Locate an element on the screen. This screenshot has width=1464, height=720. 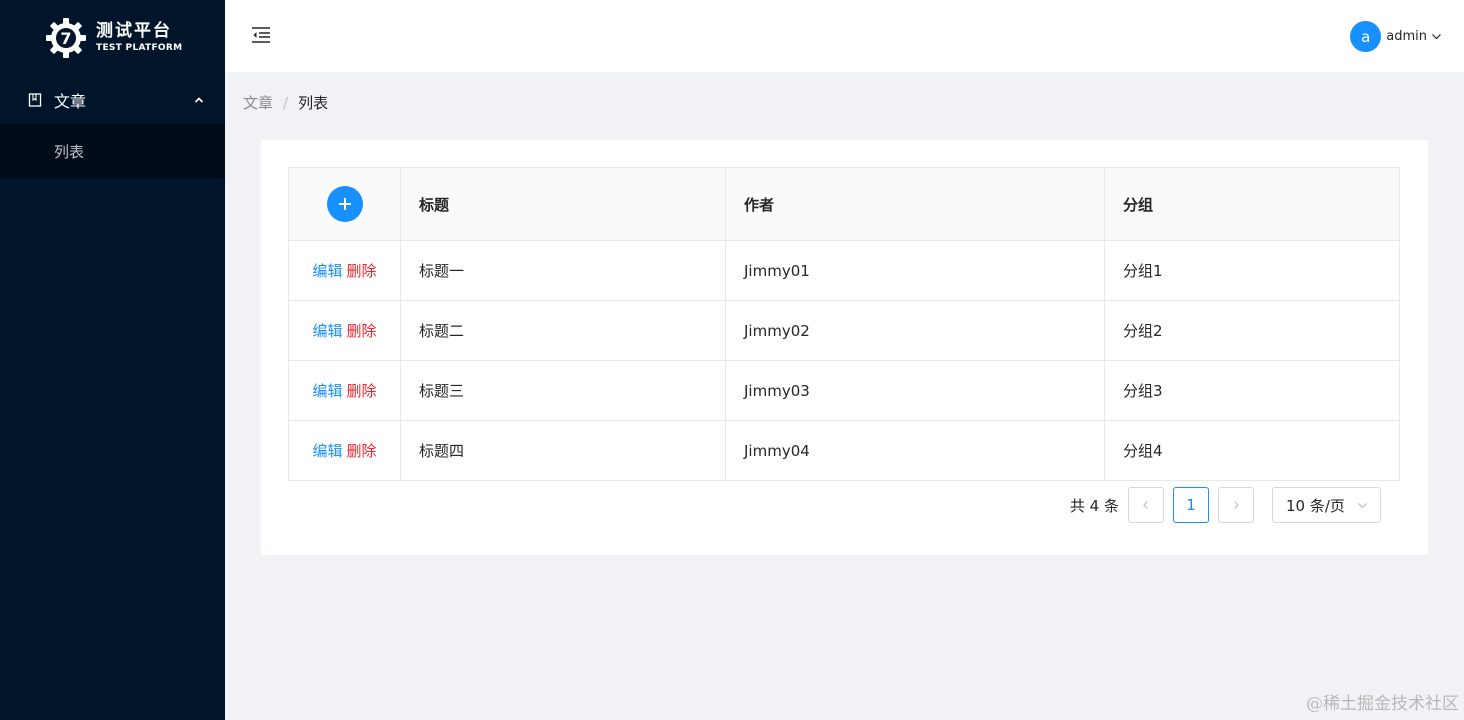
cell-author: Jimmy01 is located at coordinates (915, 270).